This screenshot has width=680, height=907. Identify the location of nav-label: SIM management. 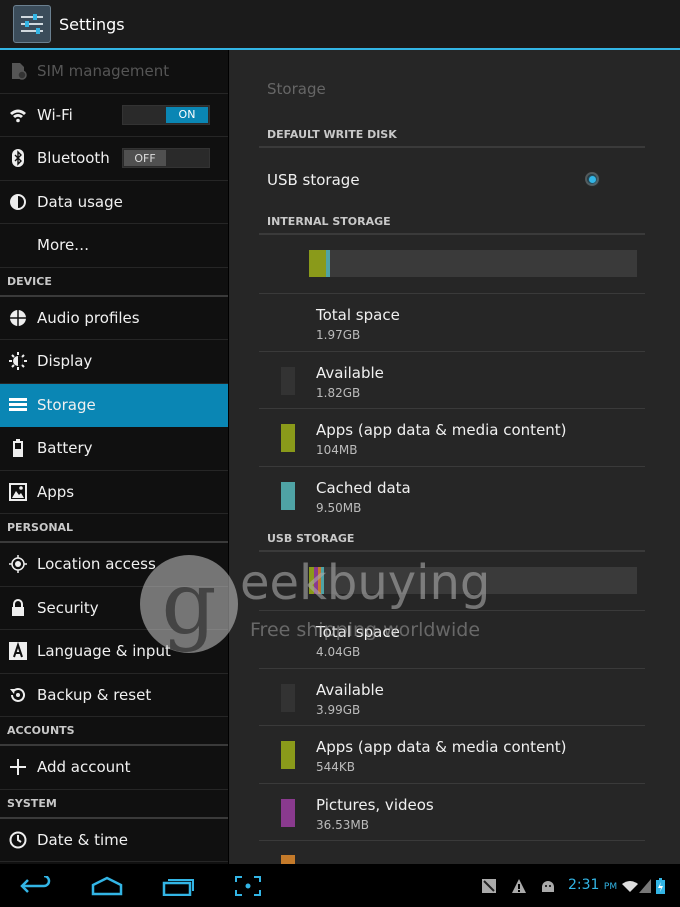
(103, 71).